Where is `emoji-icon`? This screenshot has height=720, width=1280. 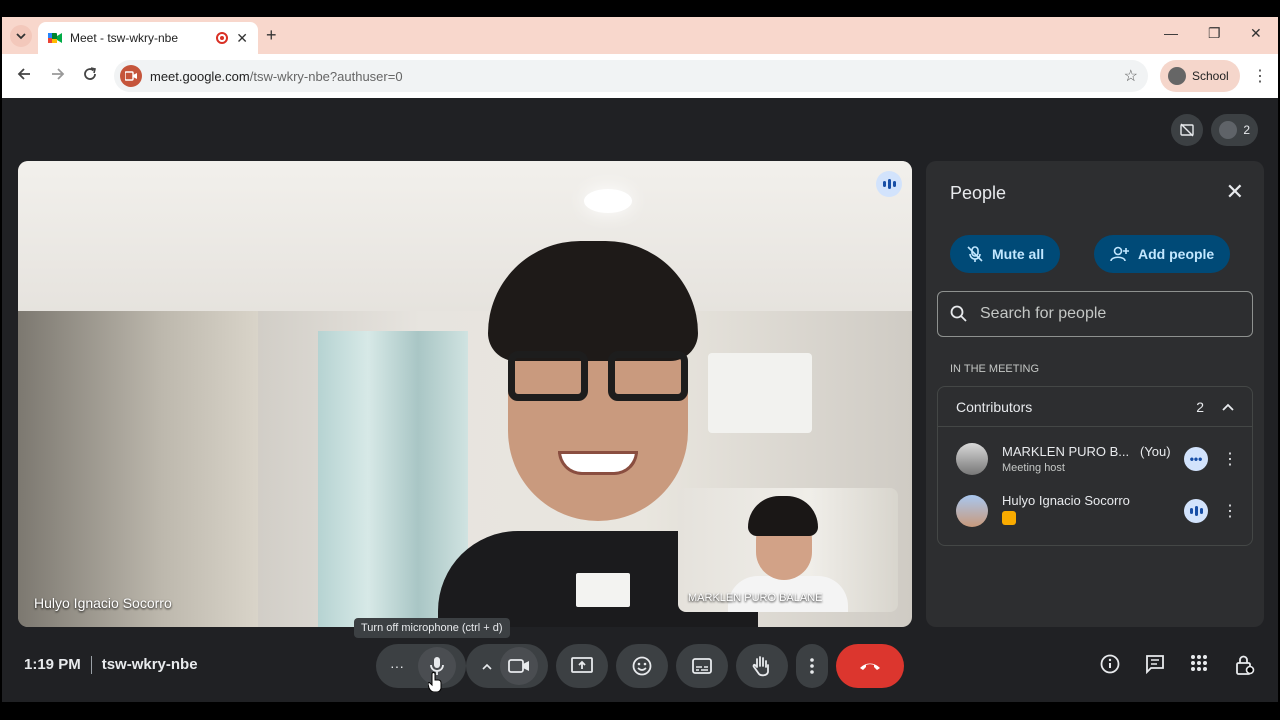 emoji-icon is located at coordinates (642, 666).